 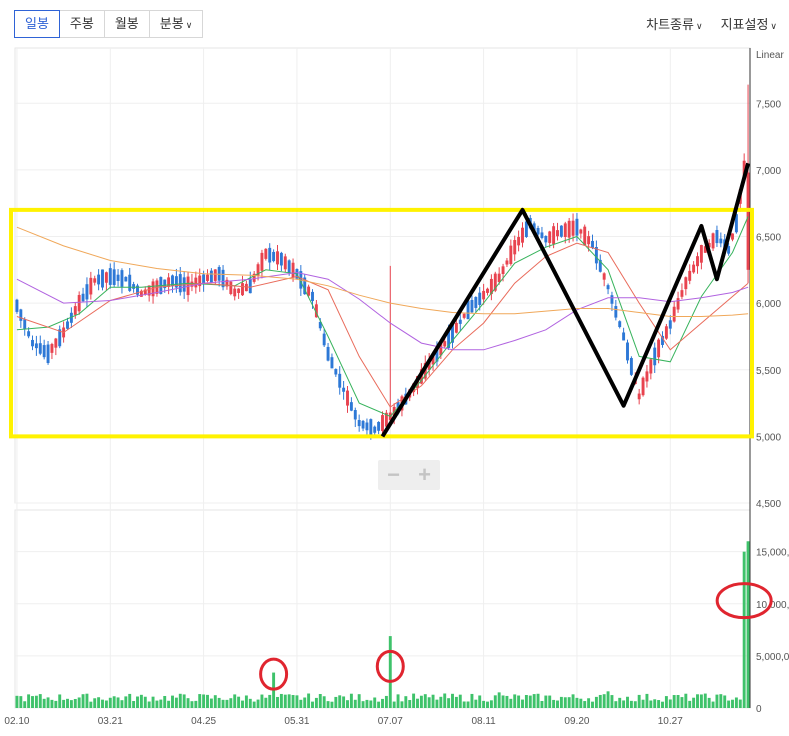 What do you see at coordinates (768, 171) in the screenshot?
I see `price-tick-label: 7,000` at bounding box center [768, 171].